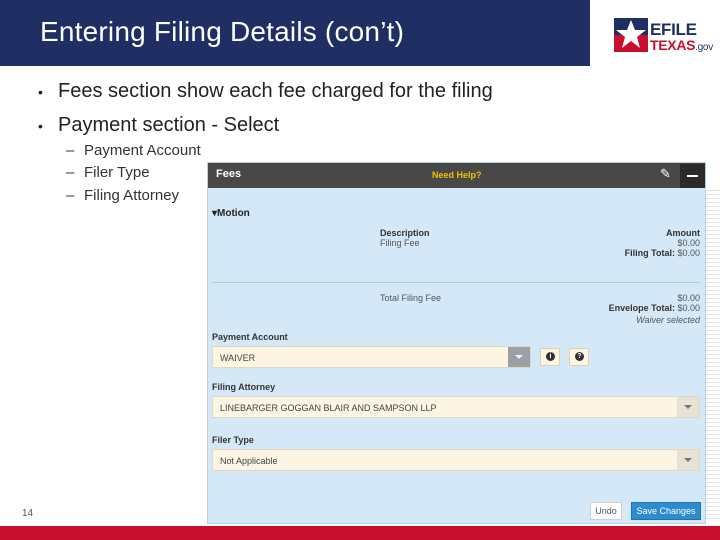 Image resolution: width=720 pixels, height=540 pixels. I want to click on footer-bar, so click(360, 533).